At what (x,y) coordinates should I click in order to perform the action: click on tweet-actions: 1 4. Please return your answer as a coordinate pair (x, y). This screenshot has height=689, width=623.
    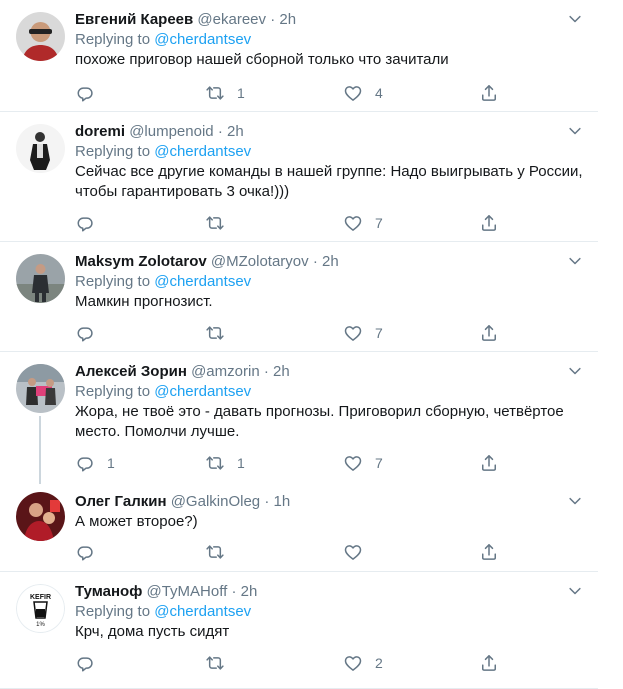
    Looking at the image, I should click on (295, 93).